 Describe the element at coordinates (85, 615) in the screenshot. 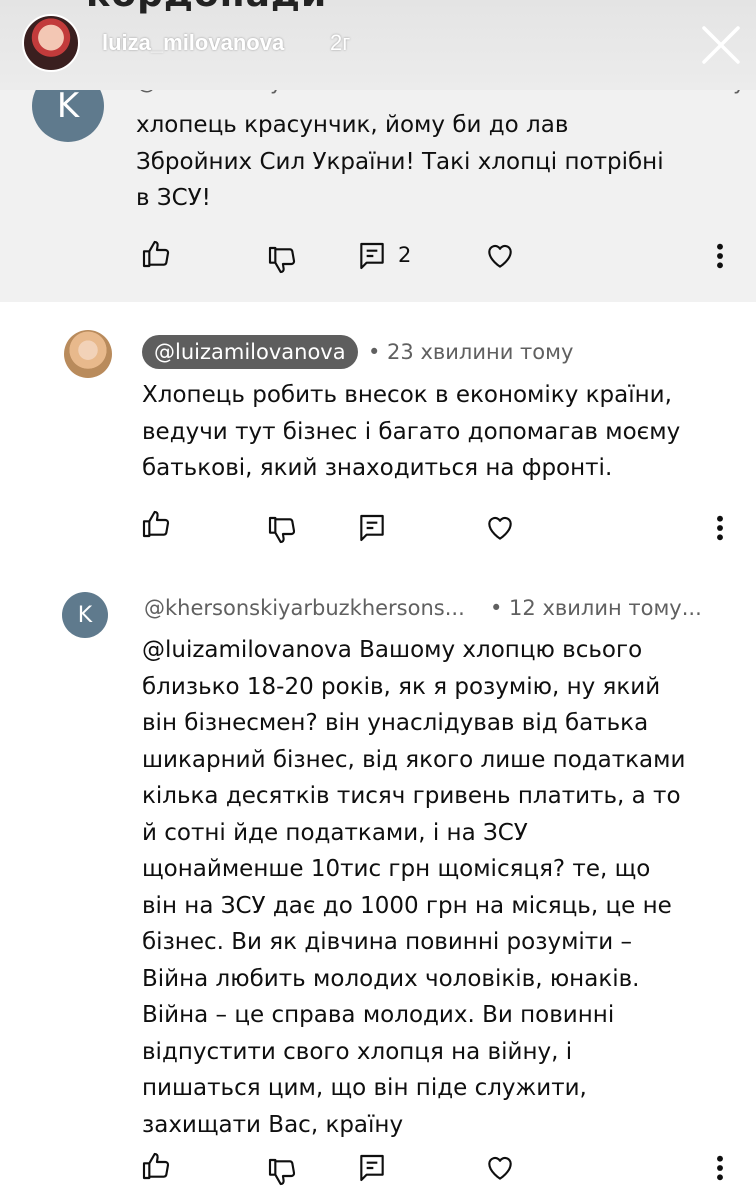

I see `avatar: K` at that location.